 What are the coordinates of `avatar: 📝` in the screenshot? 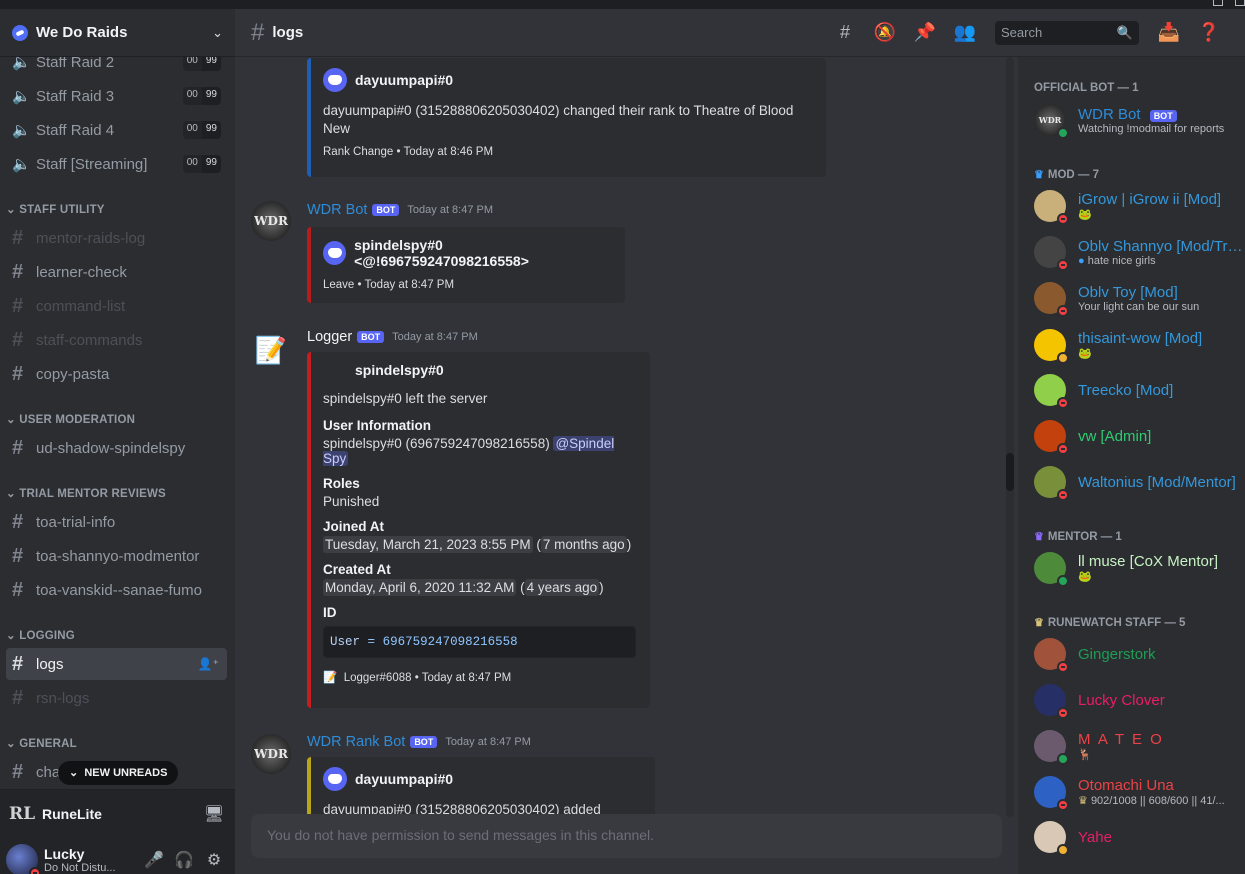 It's located at (271, 350).